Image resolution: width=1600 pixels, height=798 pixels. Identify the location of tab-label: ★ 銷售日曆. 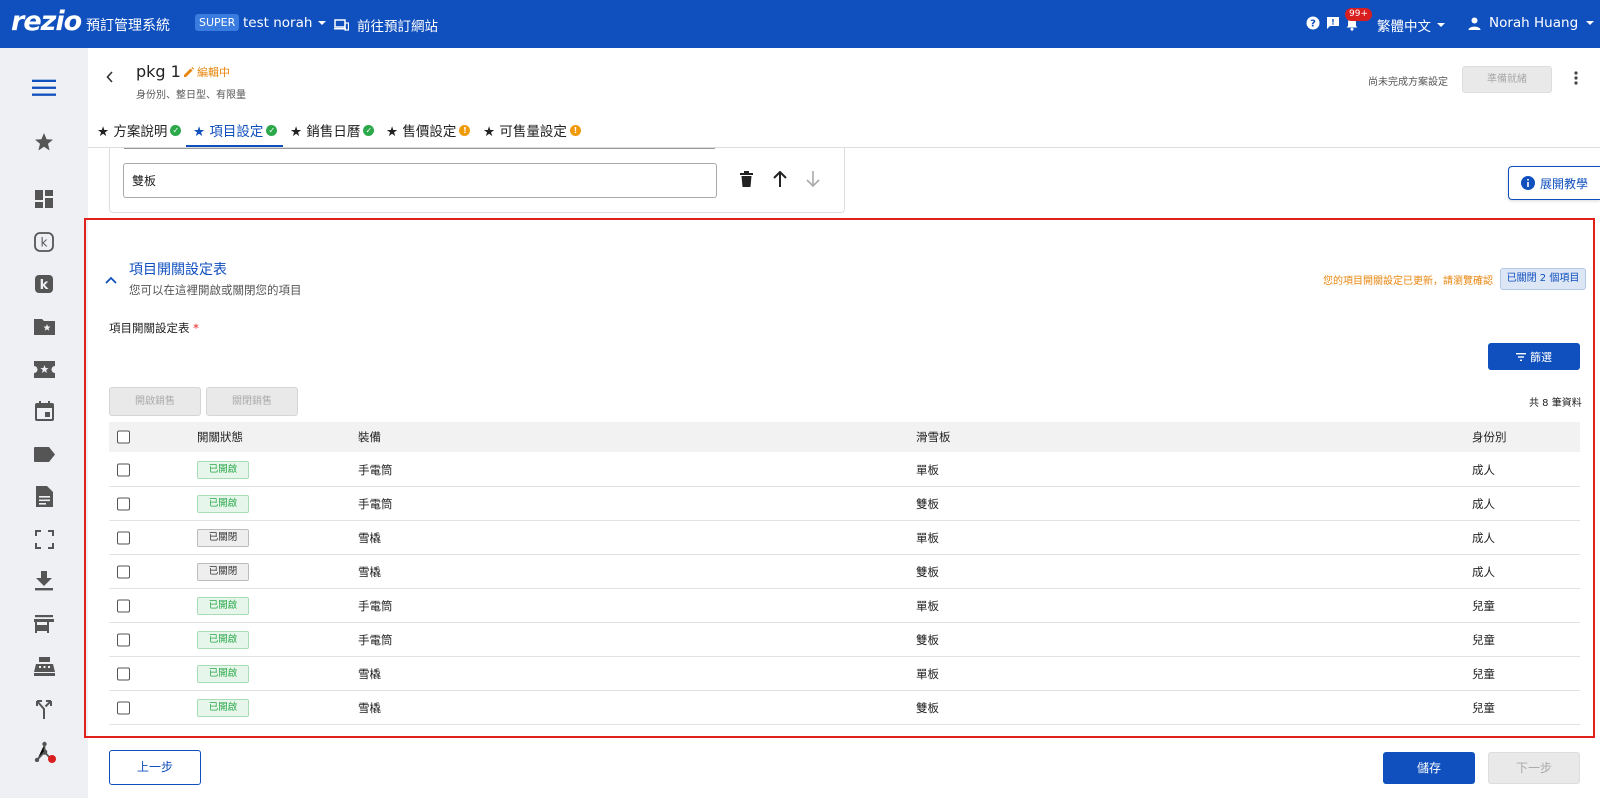
(325, 132).